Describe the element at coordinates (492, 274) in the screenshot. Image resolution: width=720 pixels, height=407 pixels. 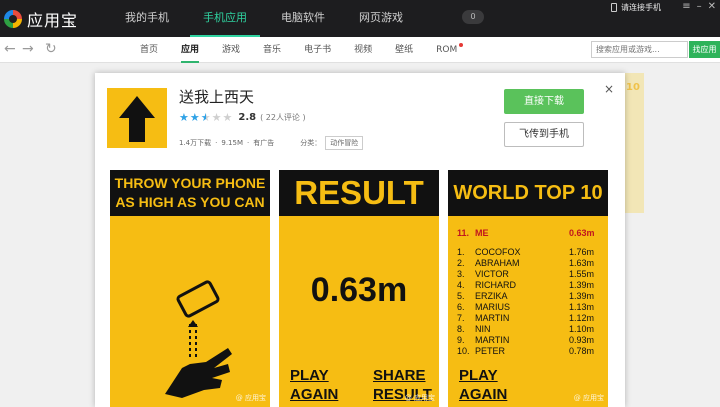
I see `player-name: VICTOR` at that location.